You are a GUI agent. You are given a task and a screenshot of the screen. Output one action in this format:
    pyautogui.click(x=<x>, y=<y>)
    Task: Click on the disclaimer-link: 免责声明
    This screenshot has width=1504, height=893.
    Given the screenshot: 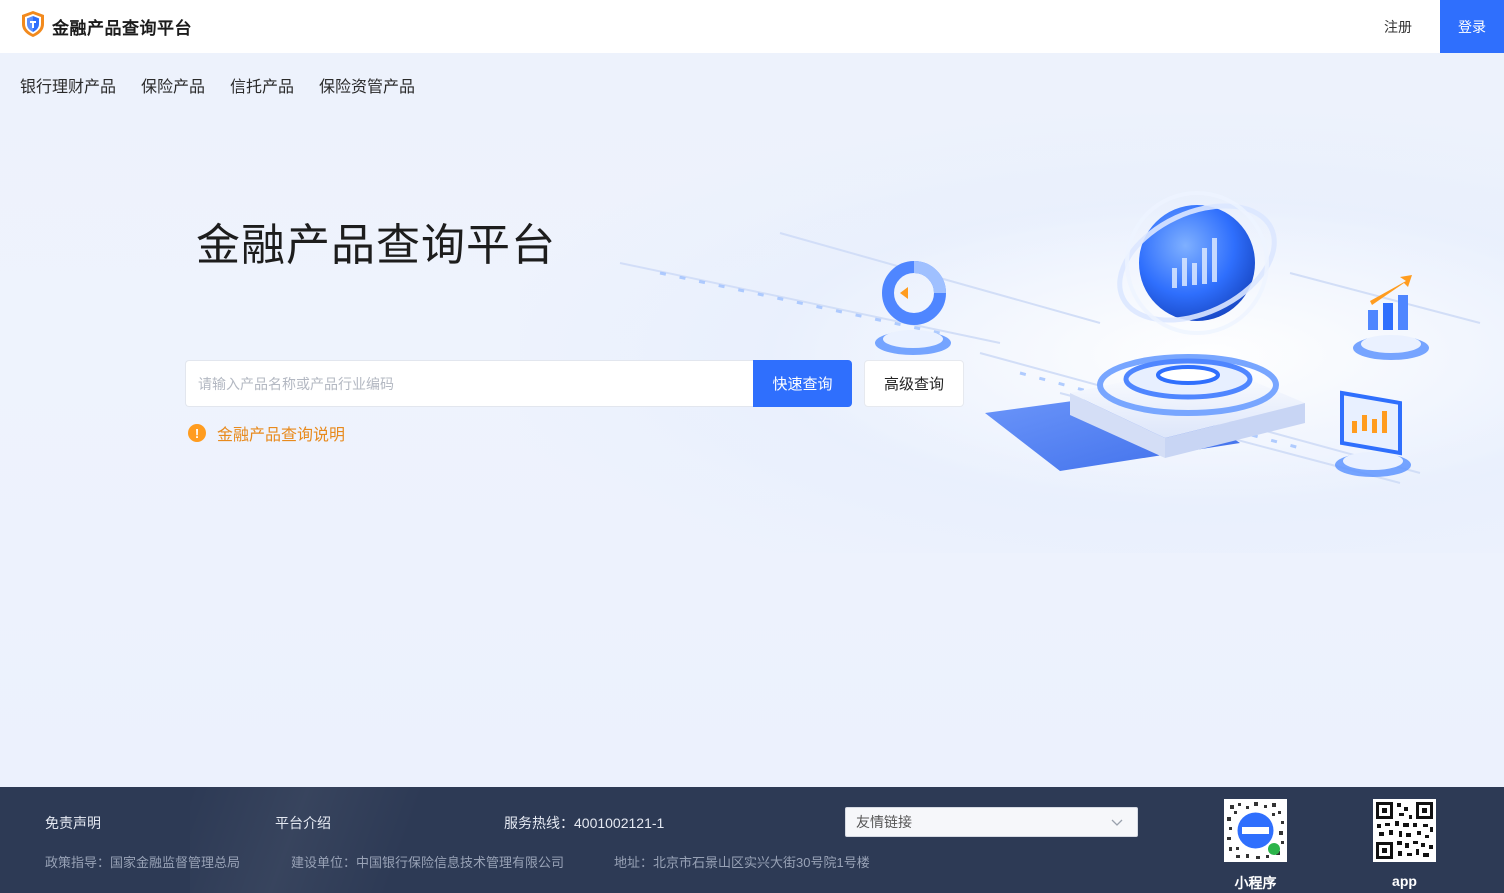 What is the action you would take?
    pyautogui.click(x=73, y=823)
    